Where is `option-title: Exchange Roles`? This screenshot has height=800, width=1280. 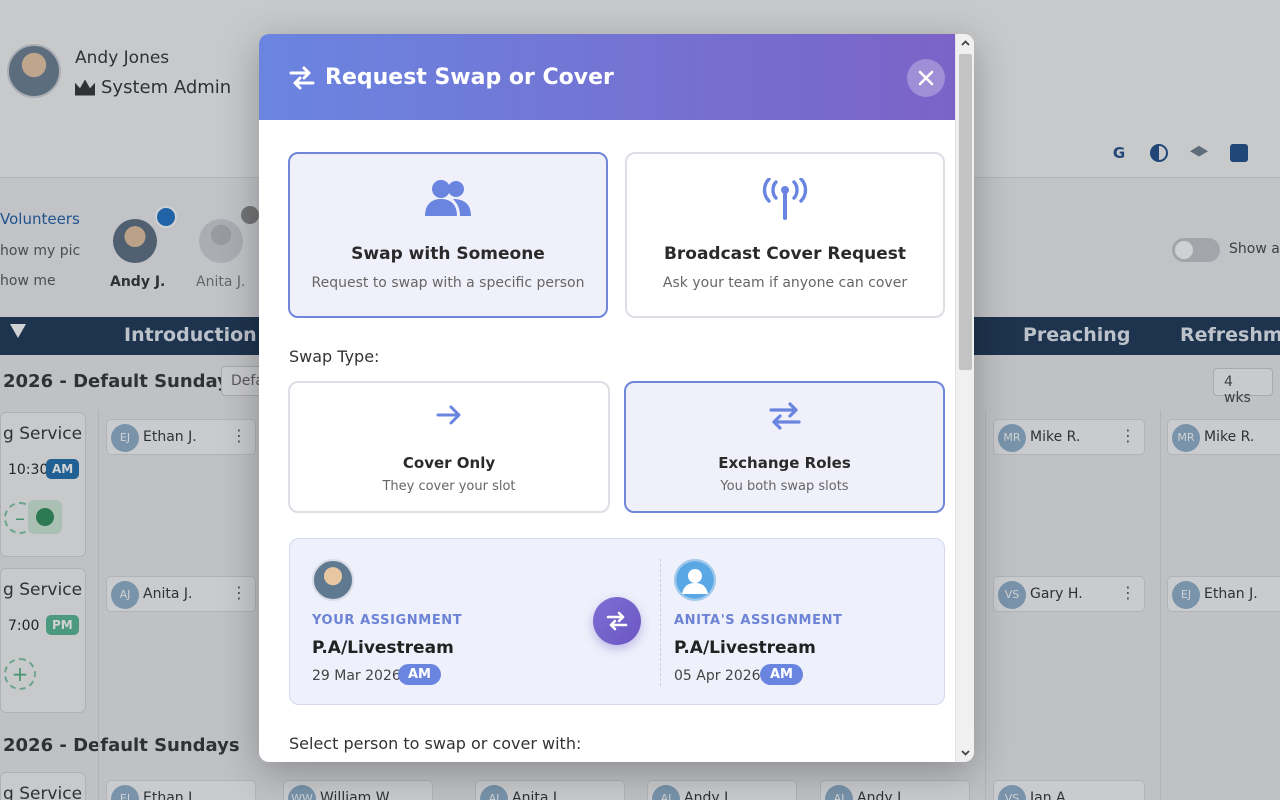 option-title: Exchange Roles is located at coordinates (784, 463).